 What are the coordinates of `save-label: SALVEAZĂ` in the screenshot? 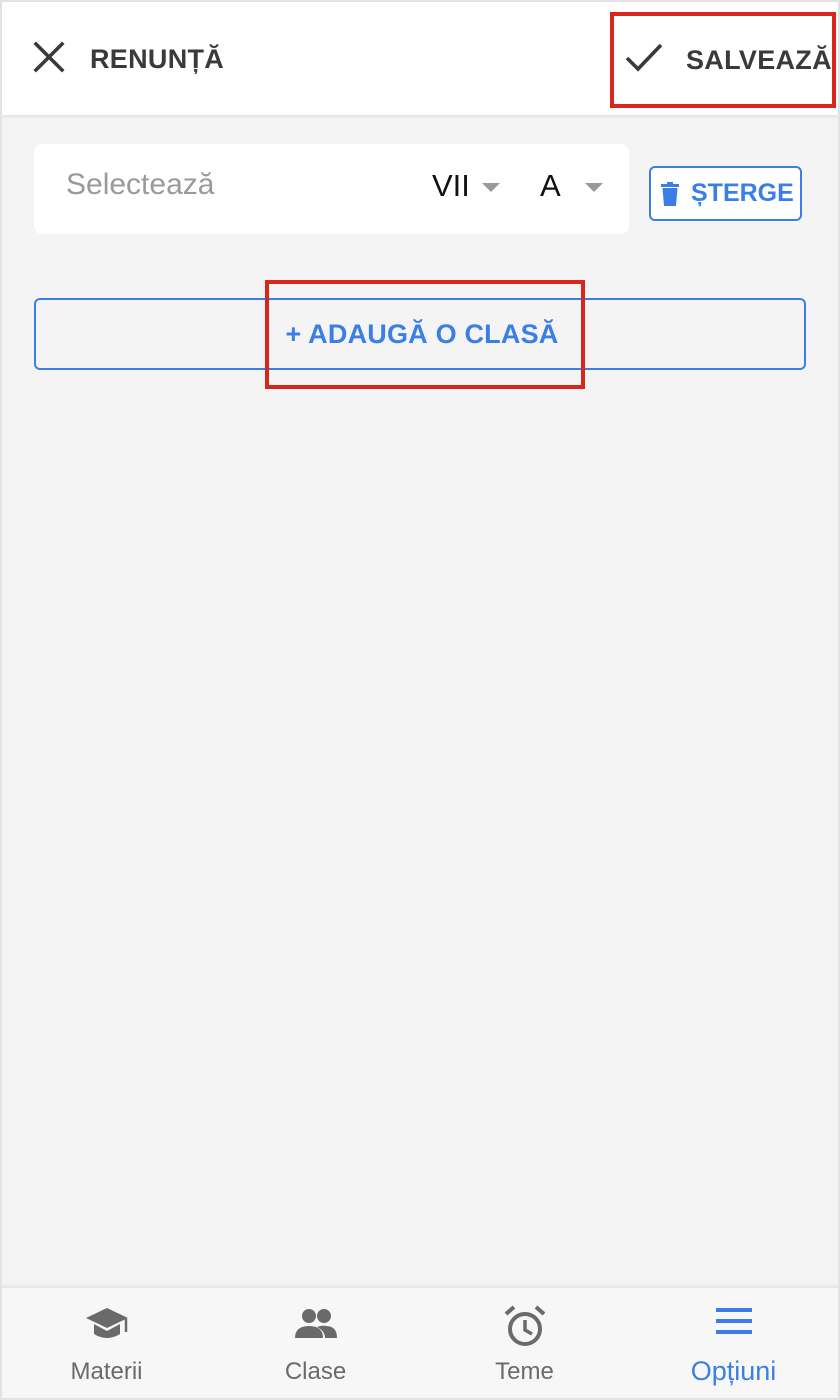 It's located at (759, 59).